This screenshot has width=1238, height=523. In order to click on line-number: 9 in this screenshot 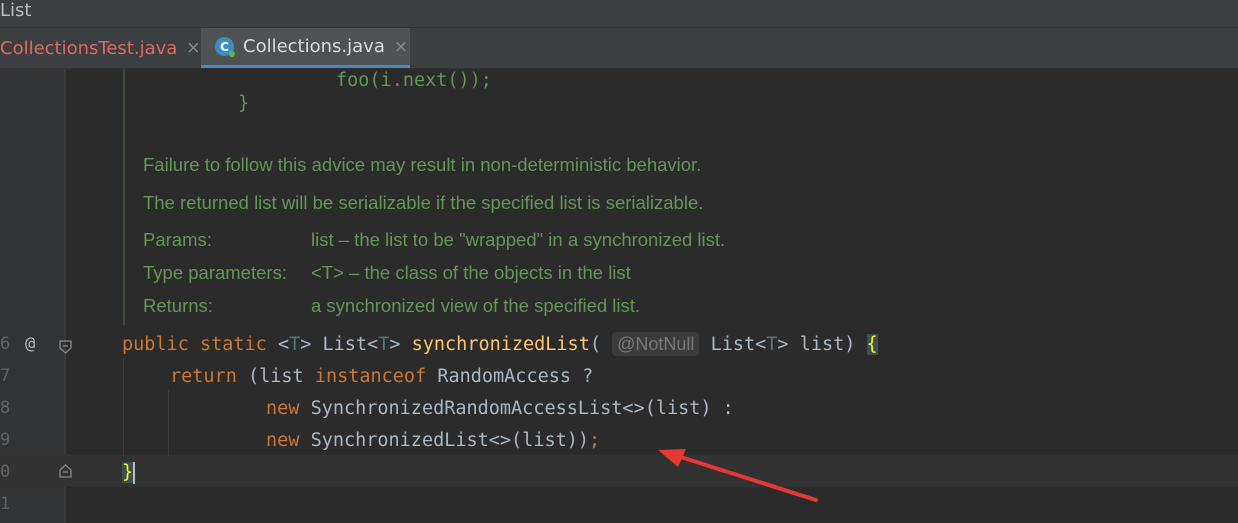, I will do `click(5, 440)`.